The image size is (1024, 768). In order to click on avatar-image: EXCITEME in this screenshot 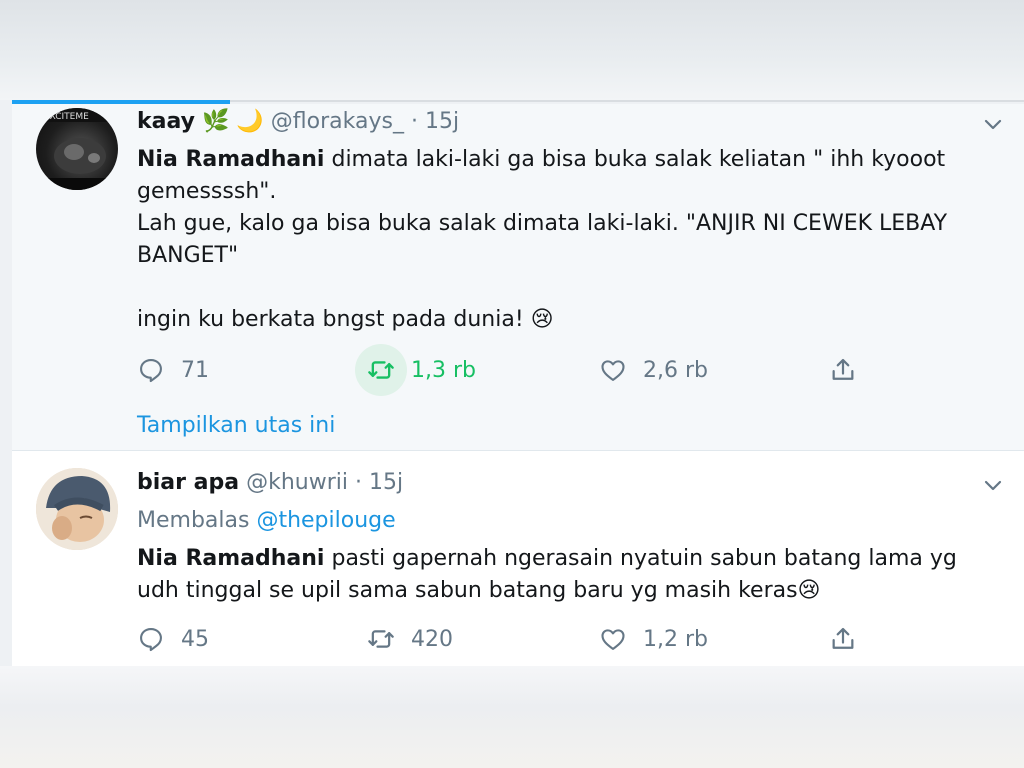, I will do `click(77, 149)`.